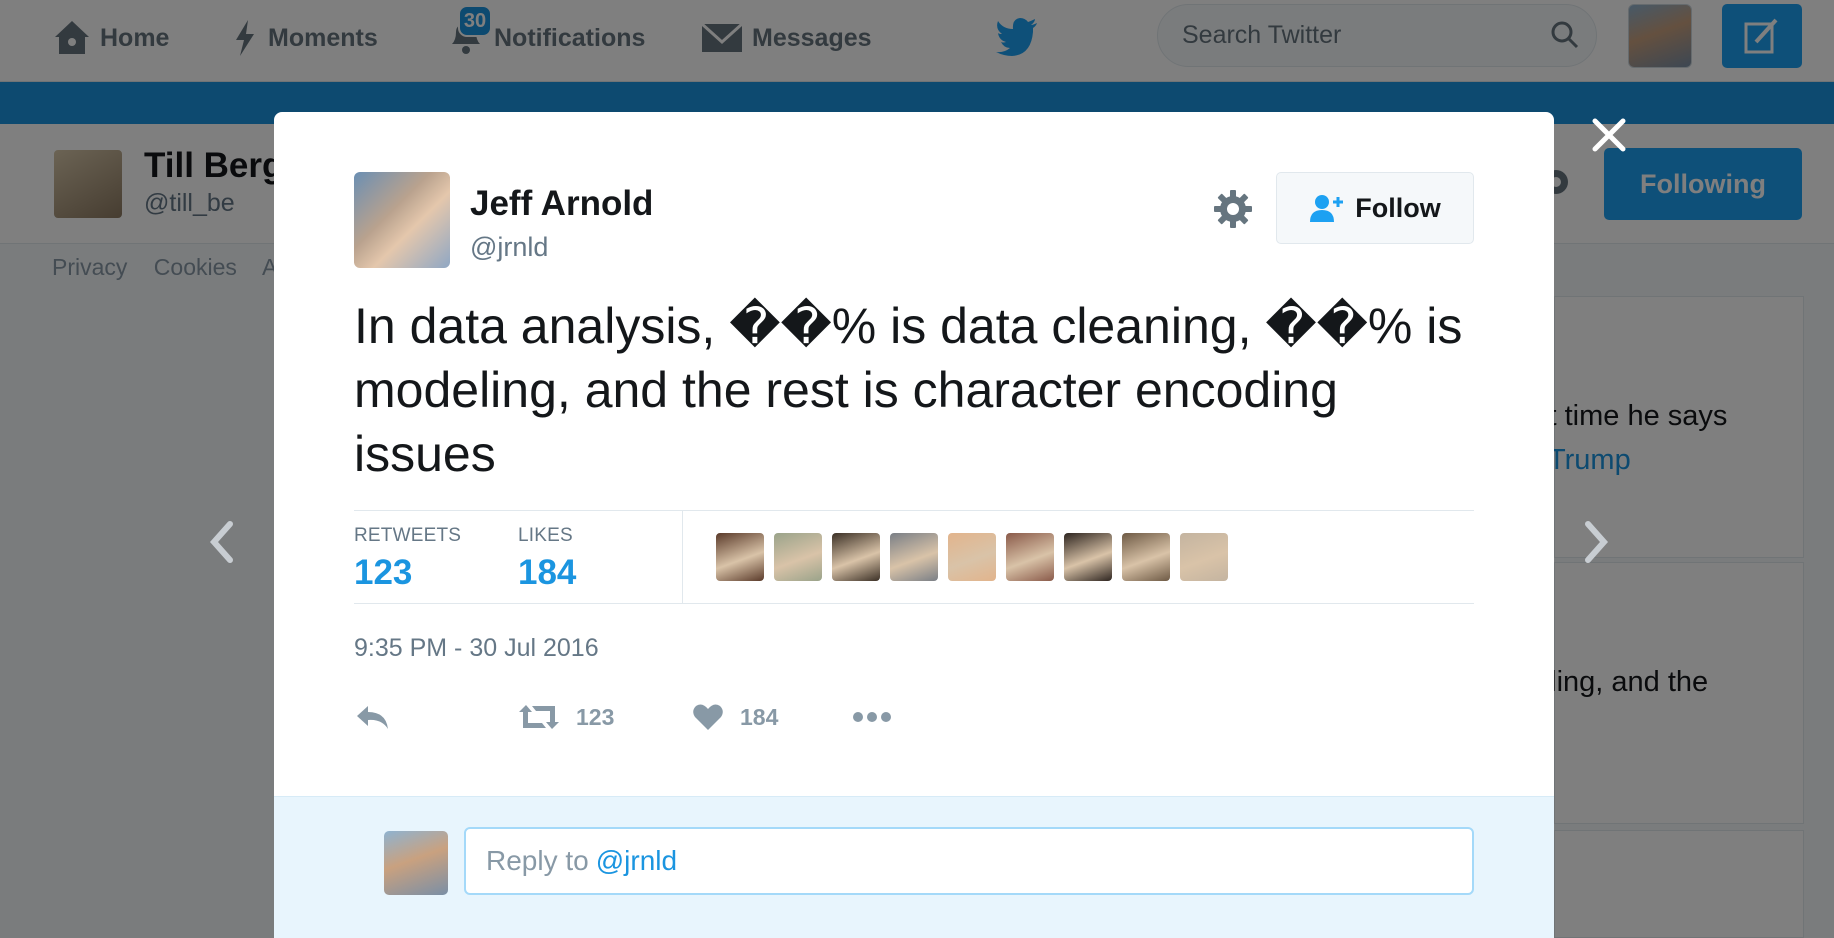 The height and width of the screenshot is (938, 1834). Describe the element at coordinates (566, 717) in the screenshot. I see `retweet-button: 123` at that location.